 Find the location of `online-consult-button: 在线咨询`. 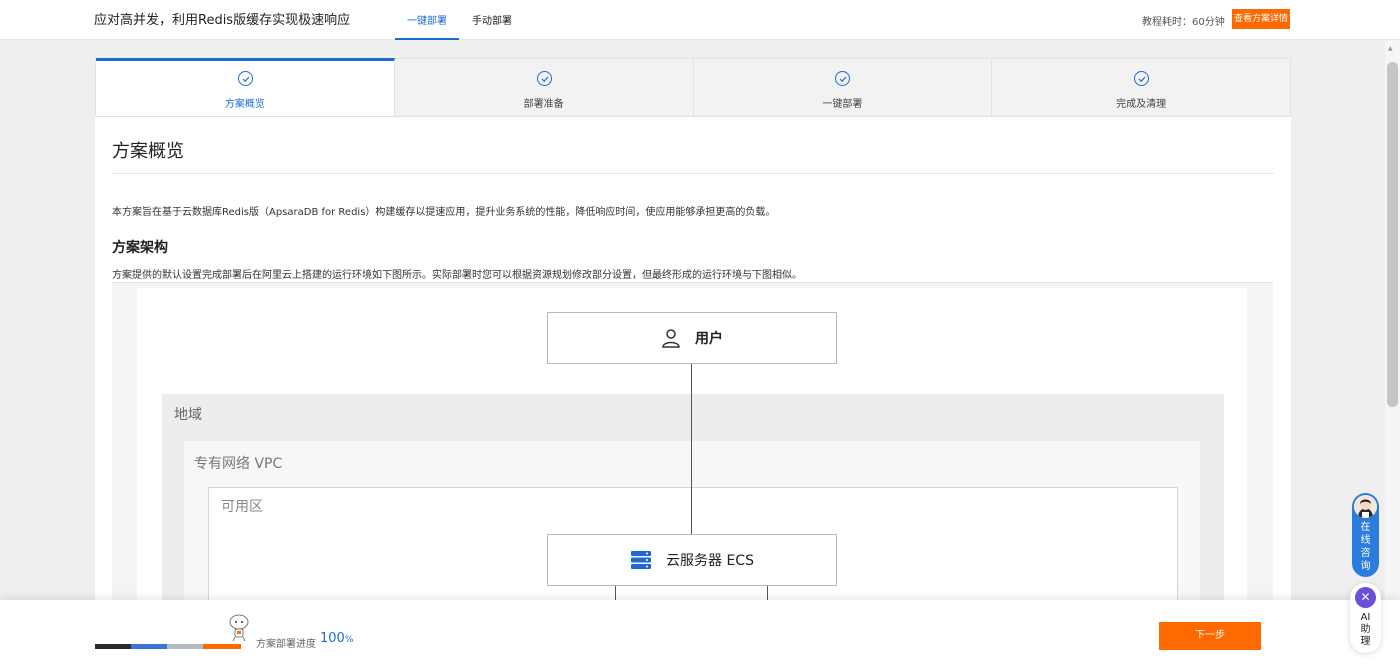

online-consult-button: 在线咨询 is located at coordinates (1365, 535).